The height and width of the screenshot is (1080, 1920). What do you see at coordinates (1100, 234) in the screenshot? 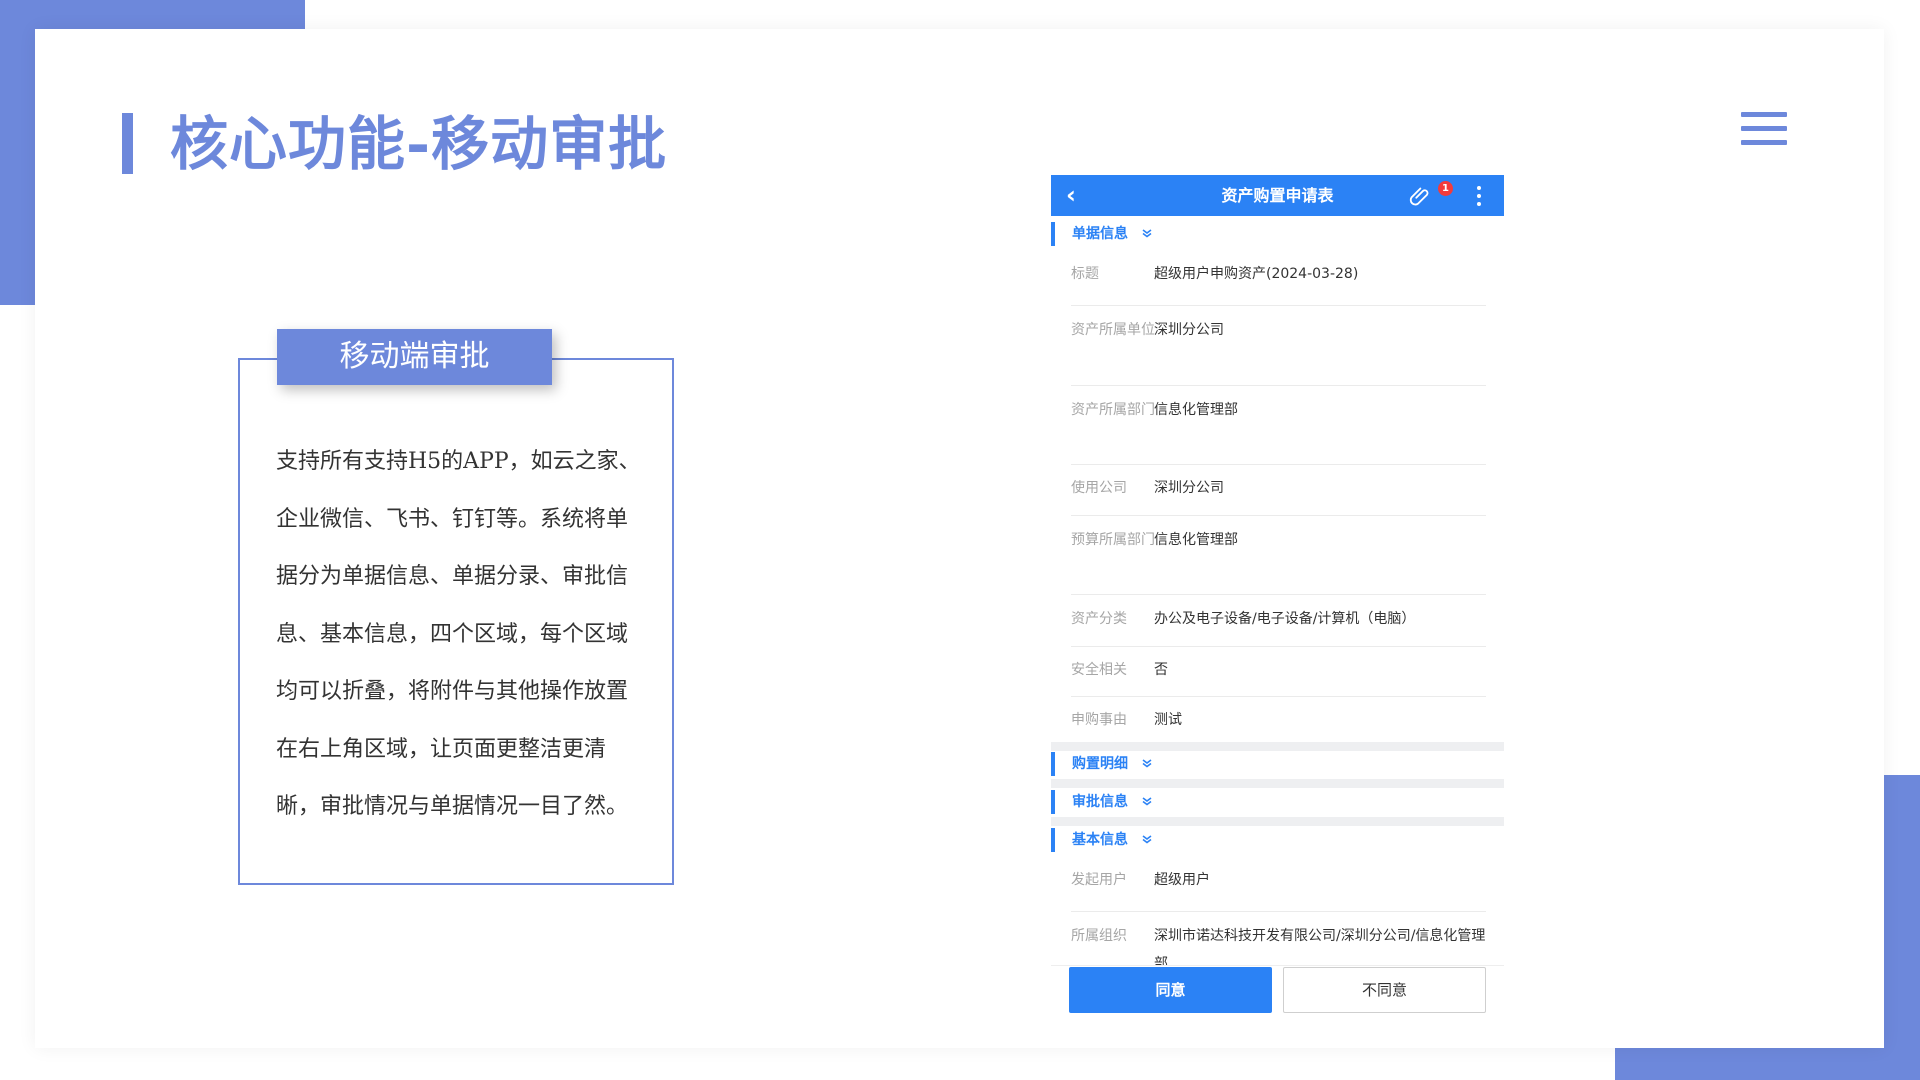
I see `section-title: 单据信息` at bounding box center [1100, 234].